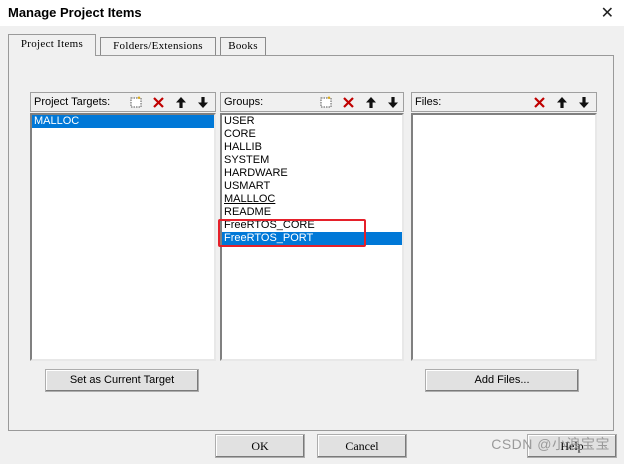 Image resolution: width=624 pixels, height=464 pixels. What do you see at coordinates (312, 13) in the screenshot?
I see `title-bar: Manage Project Items ✕` at bounding box center [312, 13].